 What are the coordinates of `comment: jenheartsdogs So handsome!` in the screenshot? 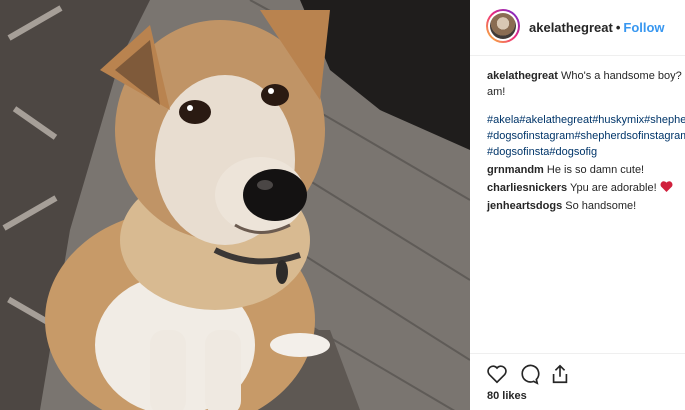 It's located at (586, 206).